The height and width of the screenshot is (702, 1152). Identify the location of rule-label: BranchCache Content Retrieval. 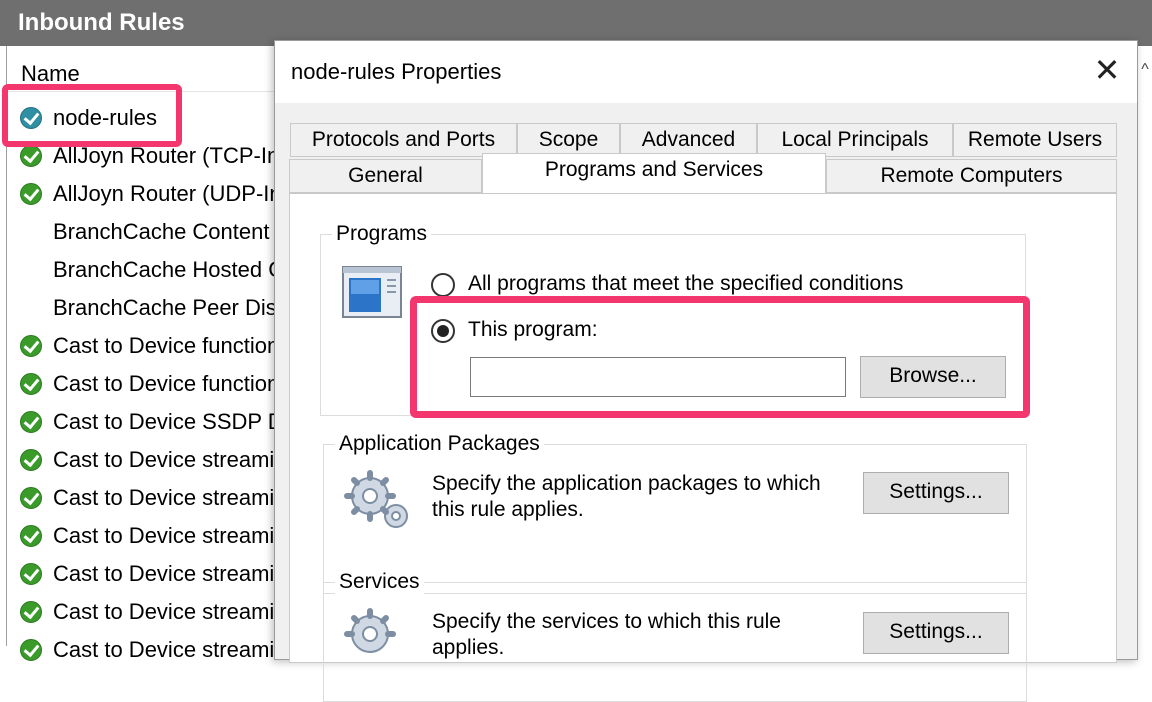
(164, 231).